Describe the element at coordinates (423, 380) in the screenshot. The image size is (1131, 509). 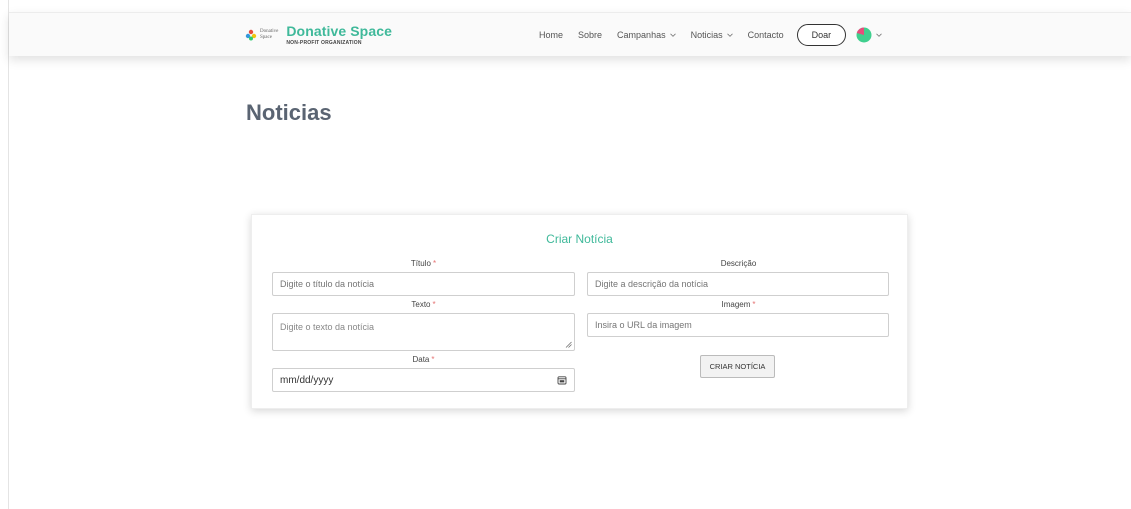
I see `data-input: mm/dd/yyyy` at that location.